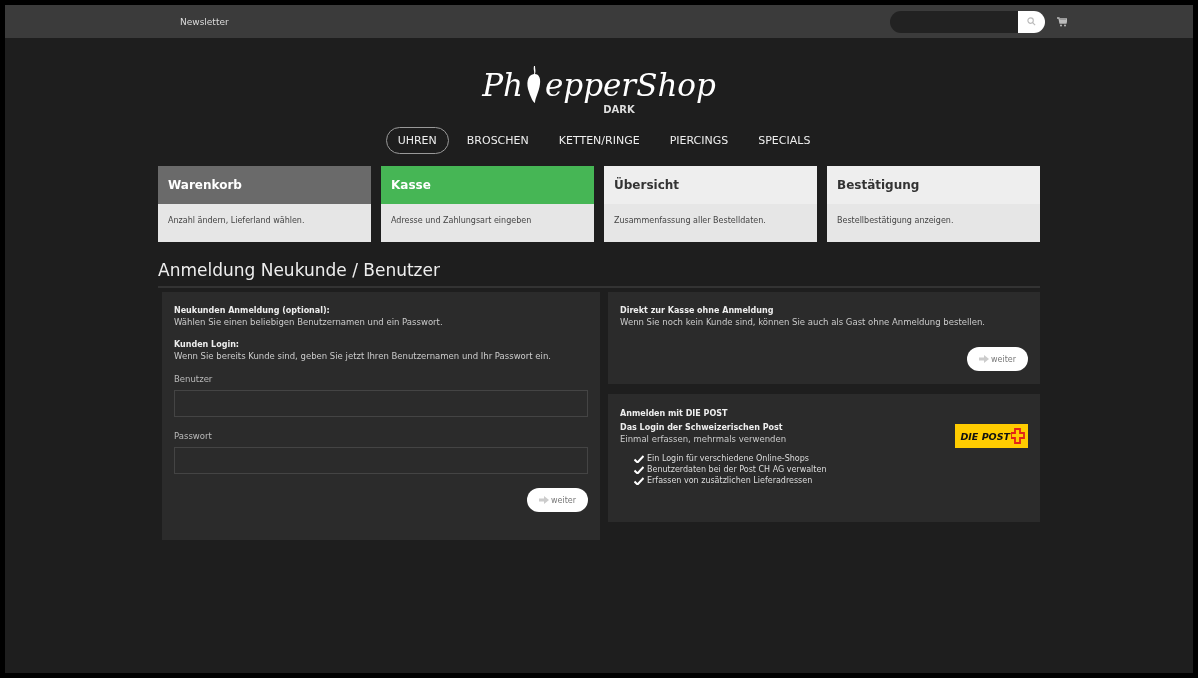 The image size is (1198, 678). Describe the element at coordinates (309, 322) in the screenshot. I see `section-text: Wählen Sie einen beliebigen Benutzernamen und ein Passwort.` at that location.